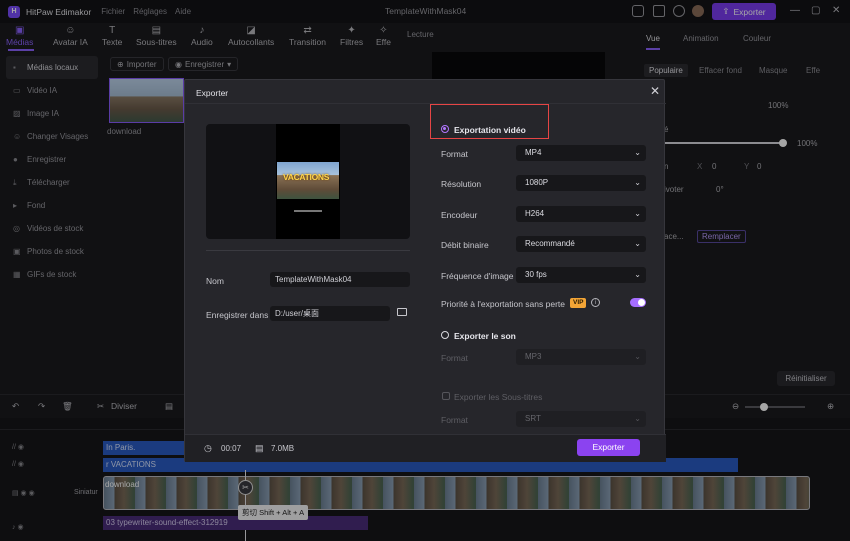 The height and width of the screenshot is (541, 850). Describe the element at coordinates (340, 279) in the screenshot. I see `name-input: TemplateWithMask04` at that location.